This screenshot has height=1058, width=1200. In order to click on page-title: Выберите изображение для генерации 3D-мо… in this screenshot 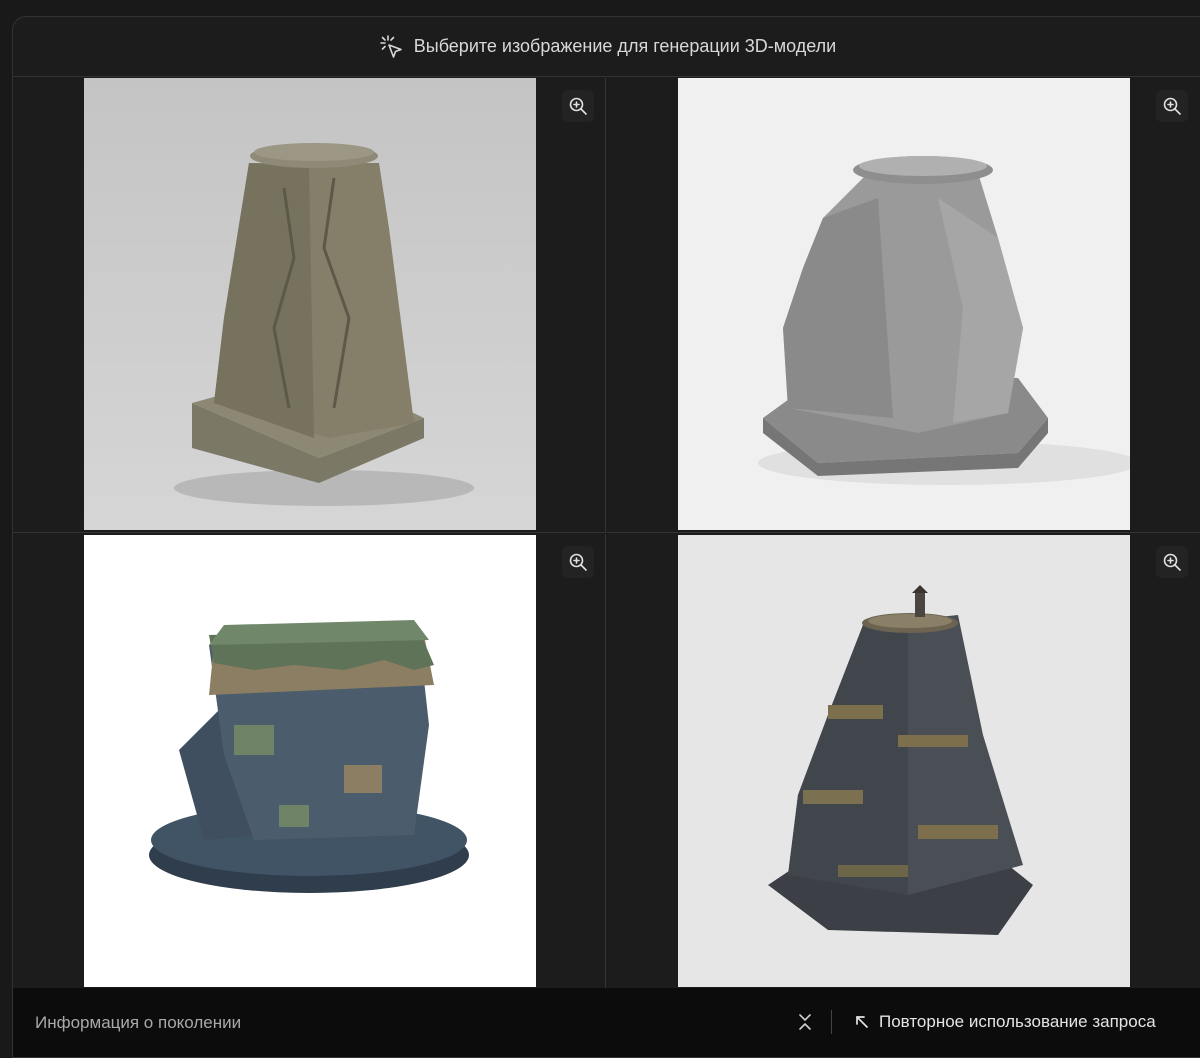, I will do `click(625, 46)`.